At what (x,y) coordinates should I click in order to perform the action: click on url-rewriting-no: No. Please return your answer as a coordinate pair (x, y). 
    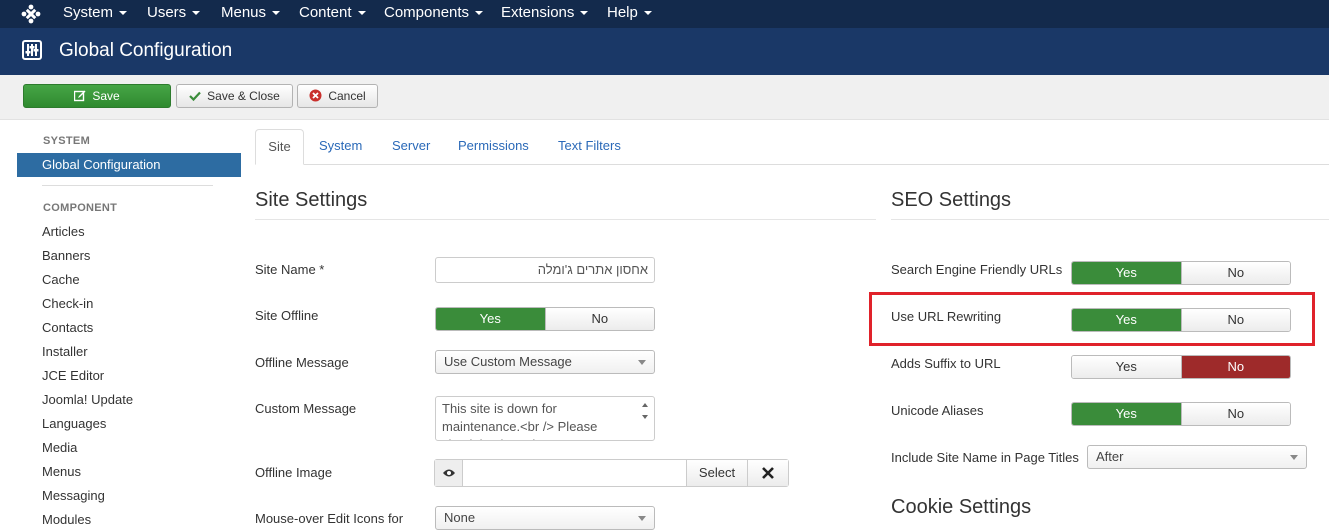
    Looking at the image, I should click on (1235, 320).